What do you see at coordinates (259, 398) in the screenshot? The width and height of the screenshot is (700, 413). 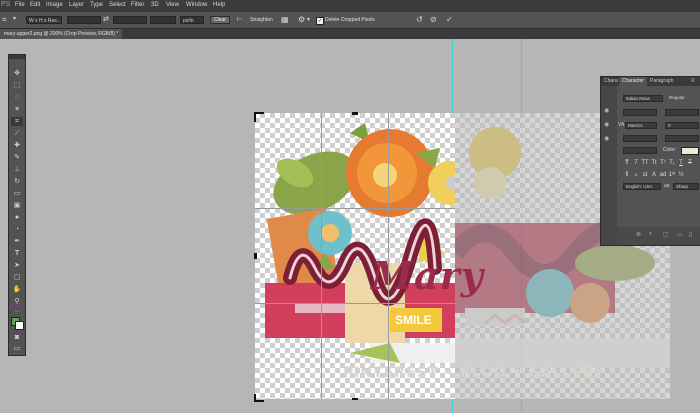 I see `crop-handle-bottom-left` at bounding box center [259, 398].